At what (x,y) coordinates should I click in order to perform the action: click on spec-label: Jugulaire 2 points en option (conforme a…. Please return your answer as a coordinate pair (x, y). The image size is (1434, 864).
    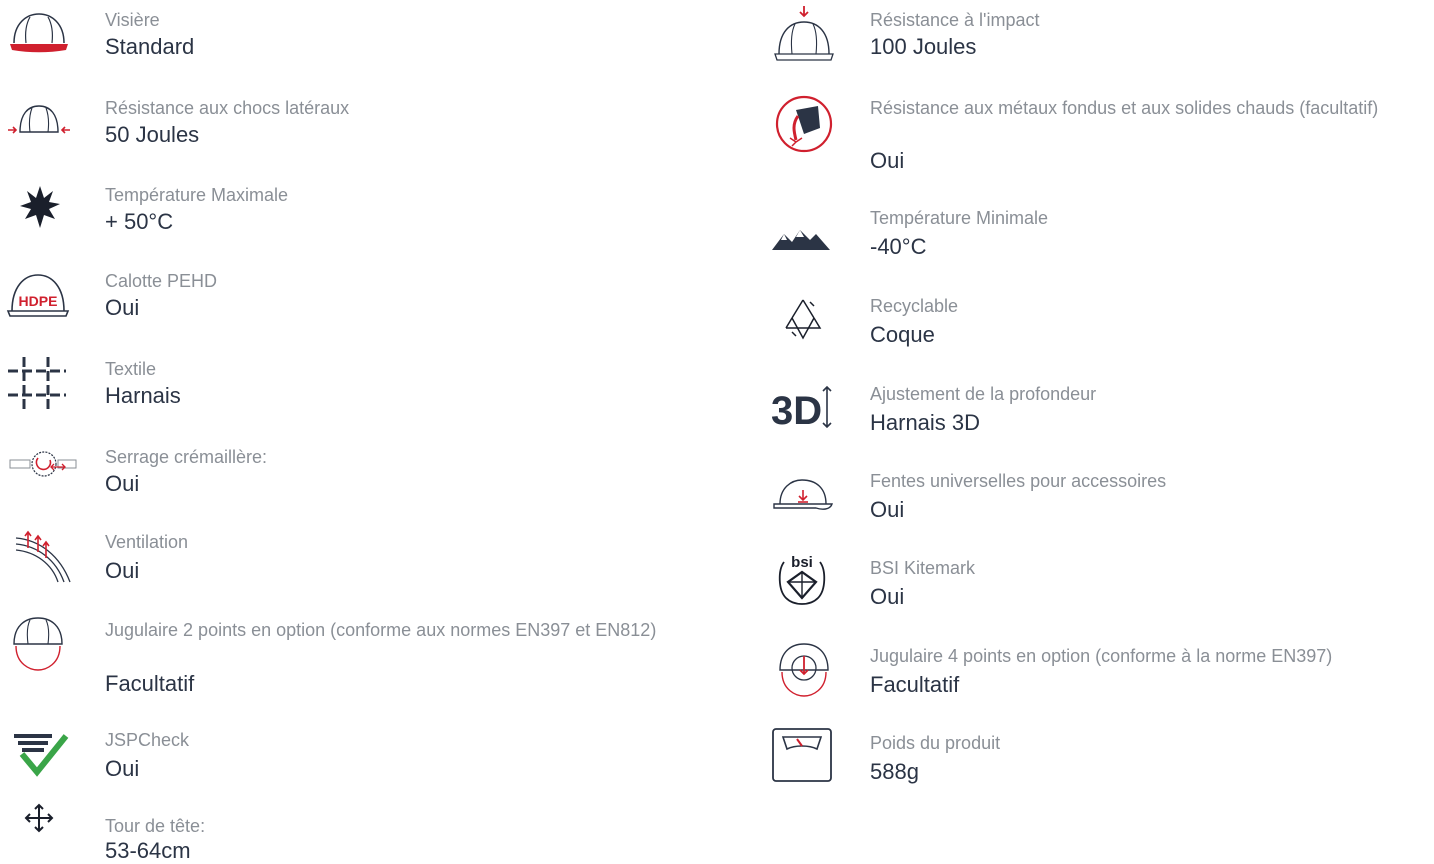
    Looking at the image, I should click on (381, 630).